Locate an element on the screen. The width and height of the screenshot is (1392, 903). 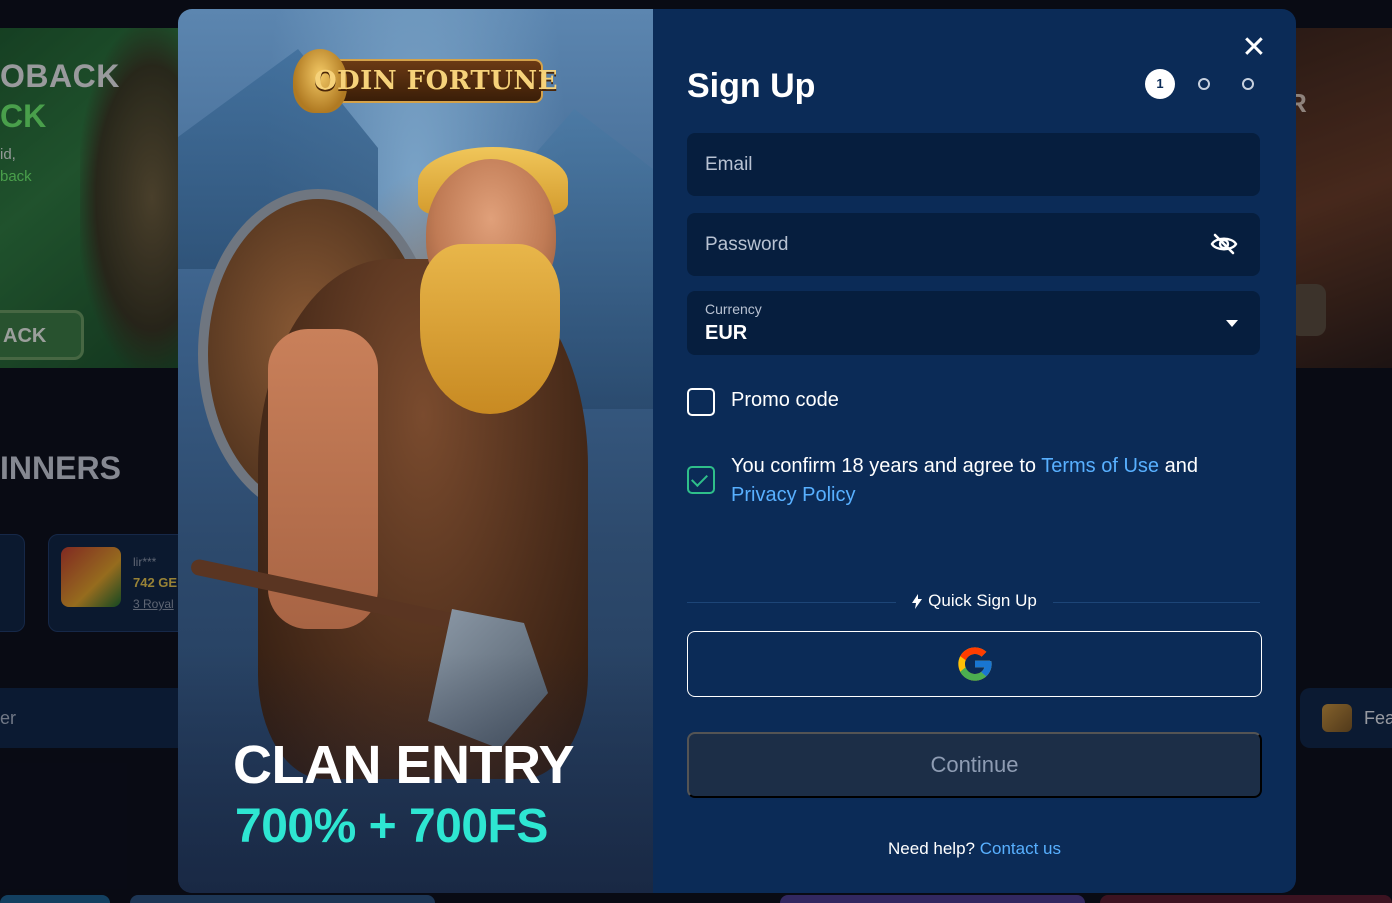
terms-text-before: You confirm 18 years and agree to is located at coordinates (886, 466).